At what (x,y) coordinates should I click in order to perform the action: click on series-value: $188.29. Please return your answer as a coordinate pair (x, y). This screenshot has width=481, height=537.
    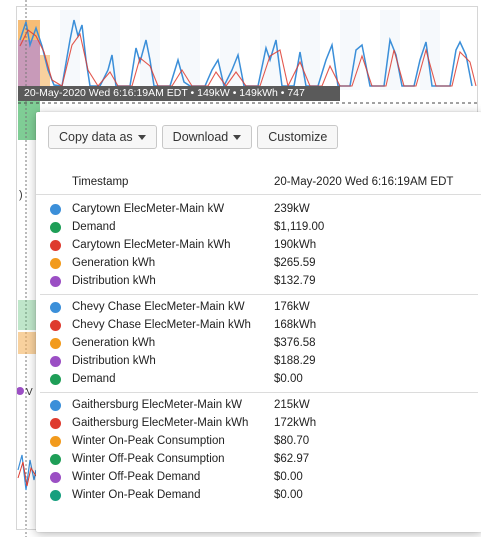
    Looking at the image, I should click on (295, 361).